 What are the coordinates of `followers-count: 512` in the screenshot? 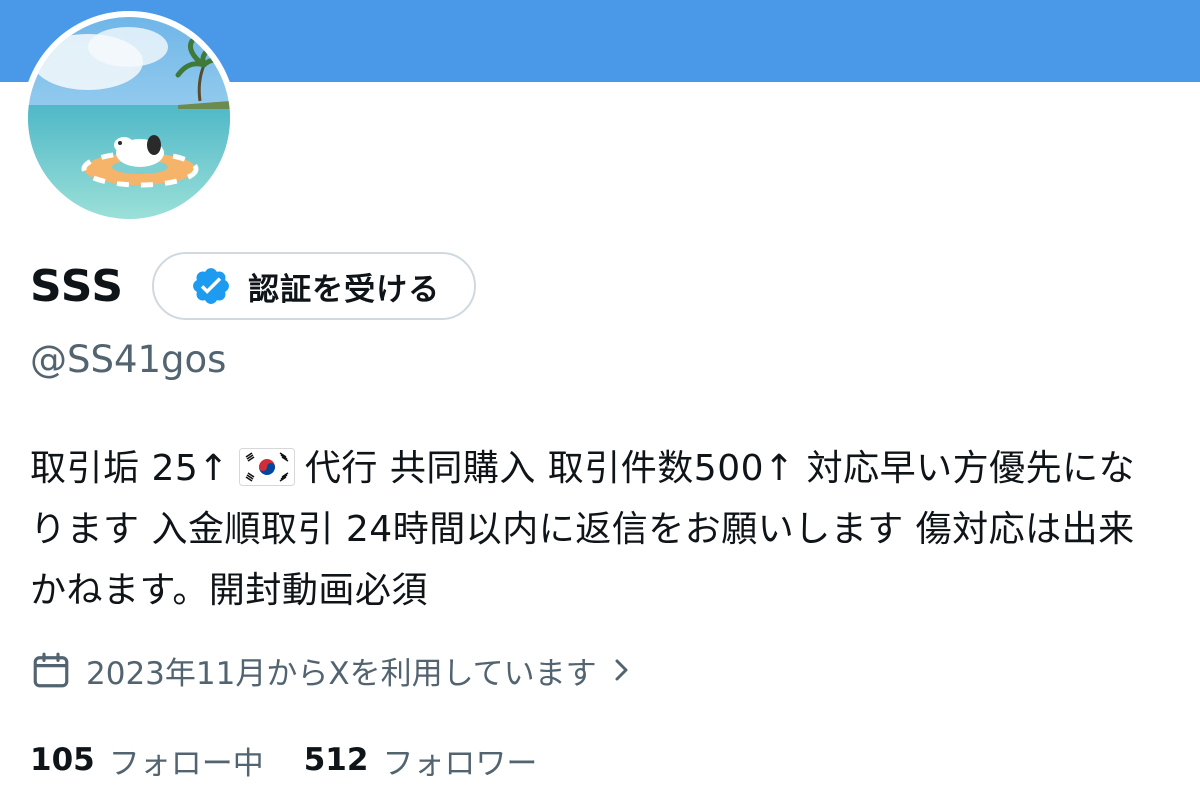 It's located at (336, 760).